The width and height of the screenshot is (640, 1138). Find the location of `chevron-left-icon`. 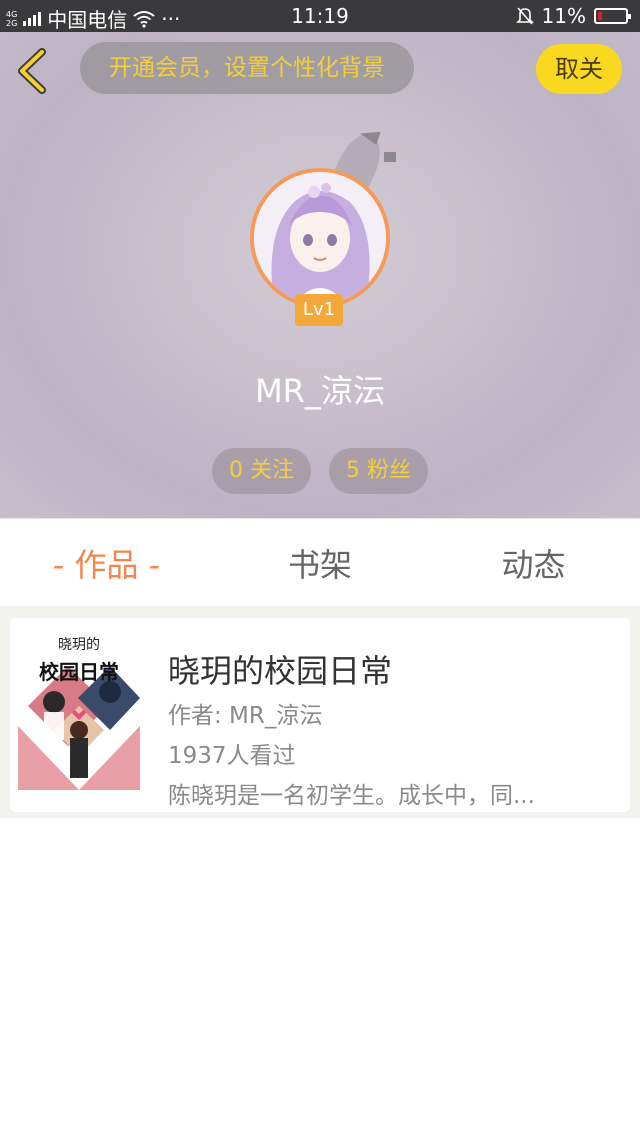

chevron-left-icon is located at coordinates (32, 71).